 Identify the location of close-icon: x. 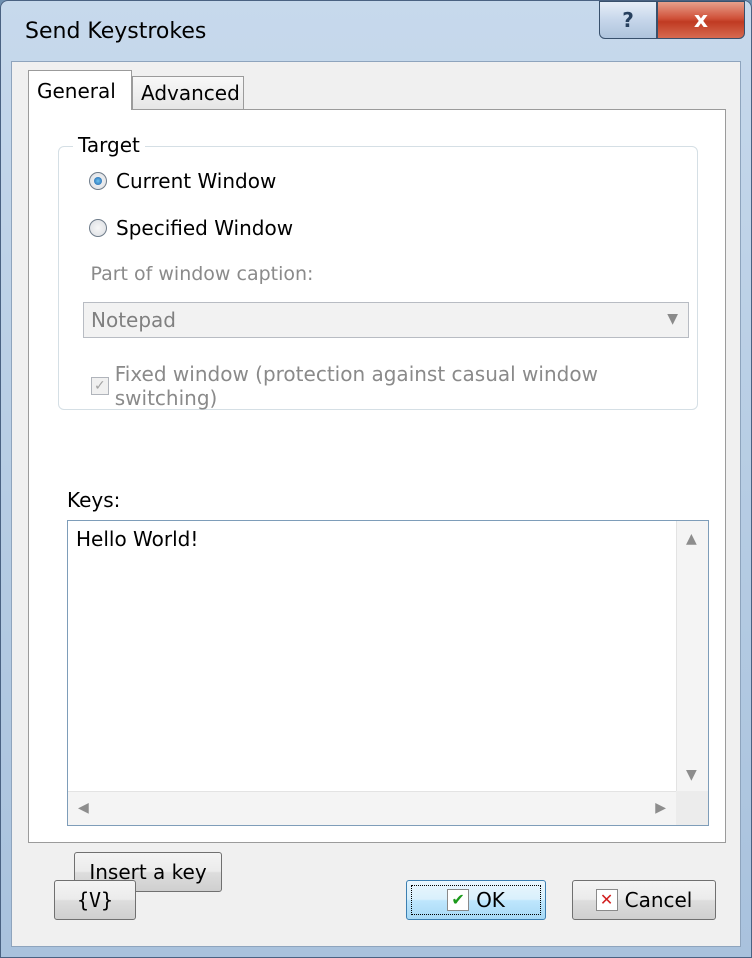
(701, 20).